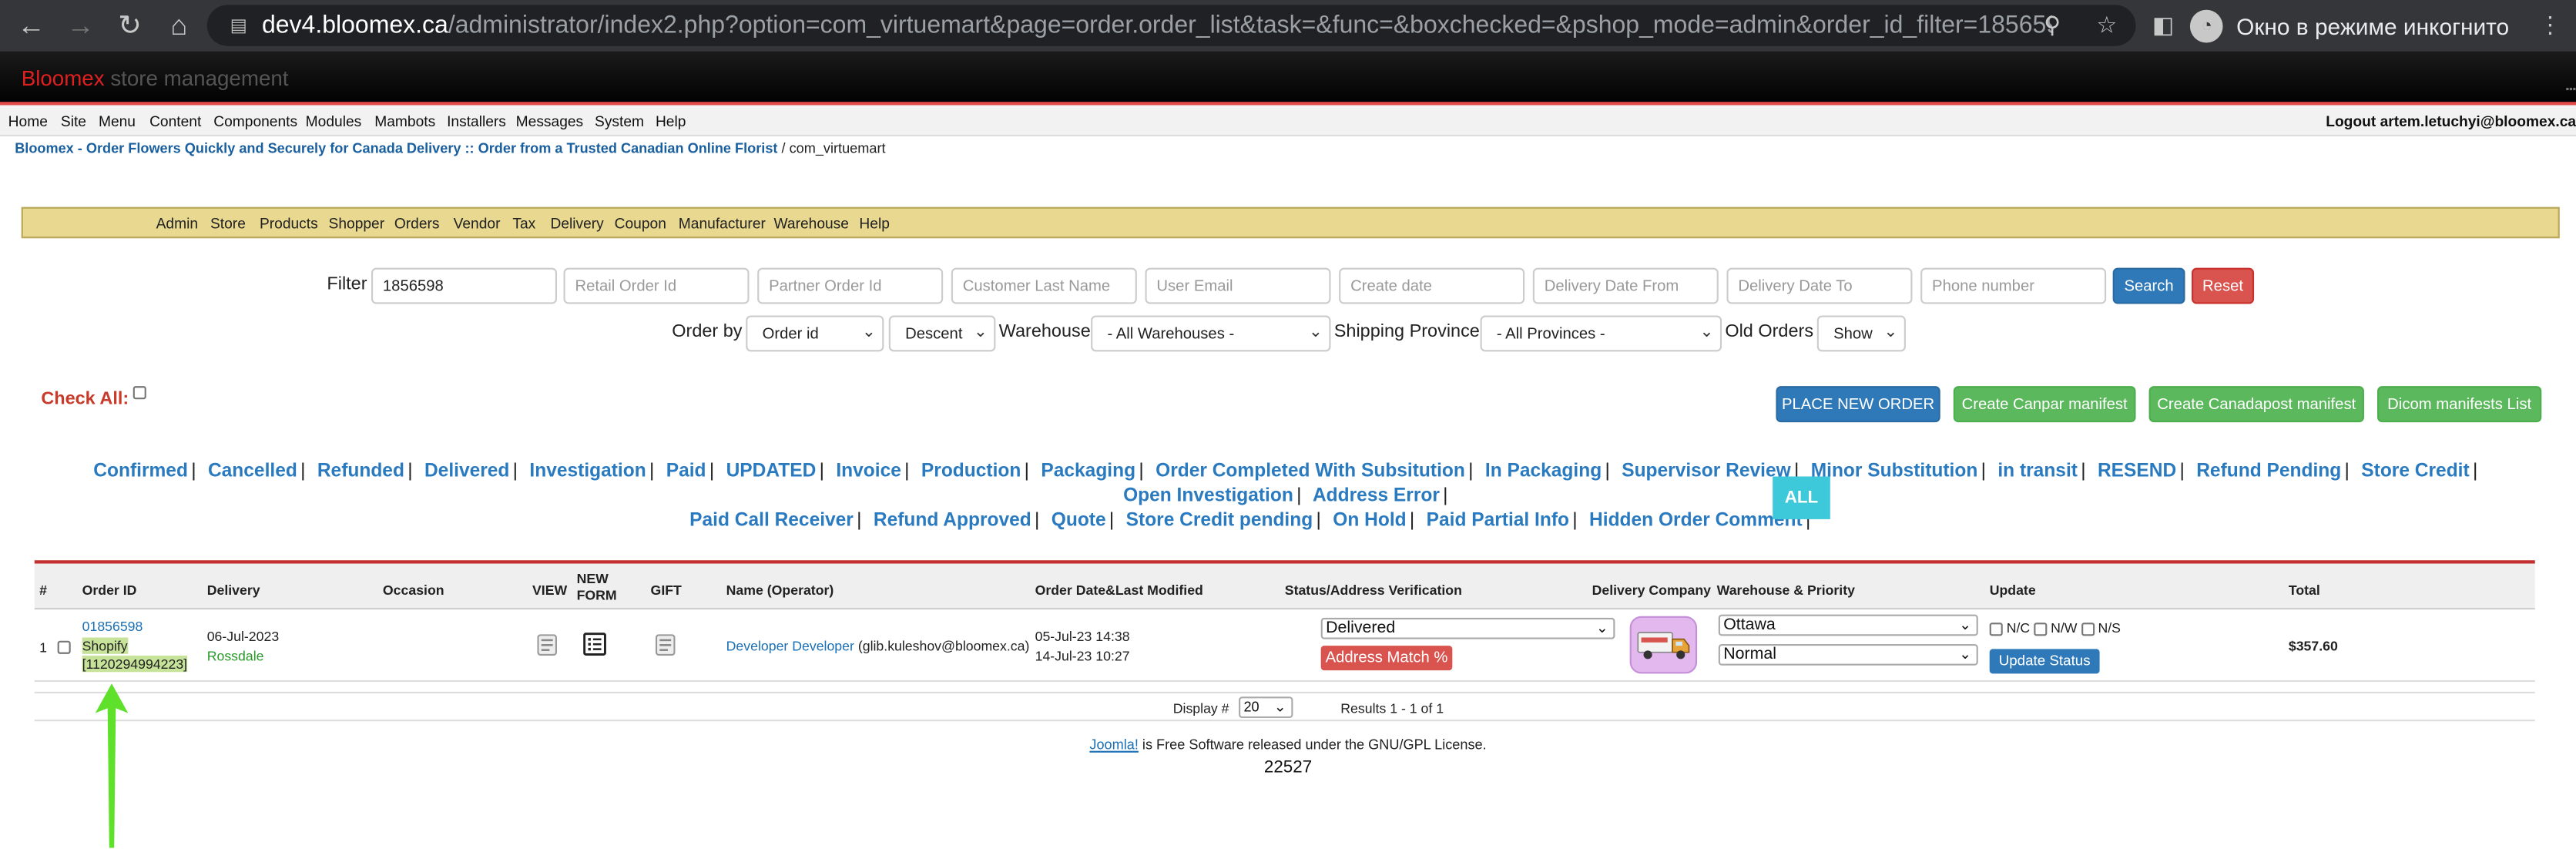 The width and height of the screenshot is (2576, 849). Describe the element at coordinates (1219, 521) in the screenshot. I see `status-link-store-credit-pending: Store Credit pending` at that location.